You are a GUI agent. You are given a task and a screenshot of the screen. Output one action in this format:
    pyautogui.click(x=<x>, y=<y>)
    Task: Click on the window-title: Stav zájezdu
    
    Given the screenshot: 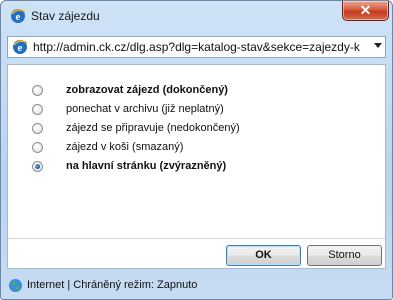 What is the action you would take?
    pyautogui.click(x=65, y=16)
    